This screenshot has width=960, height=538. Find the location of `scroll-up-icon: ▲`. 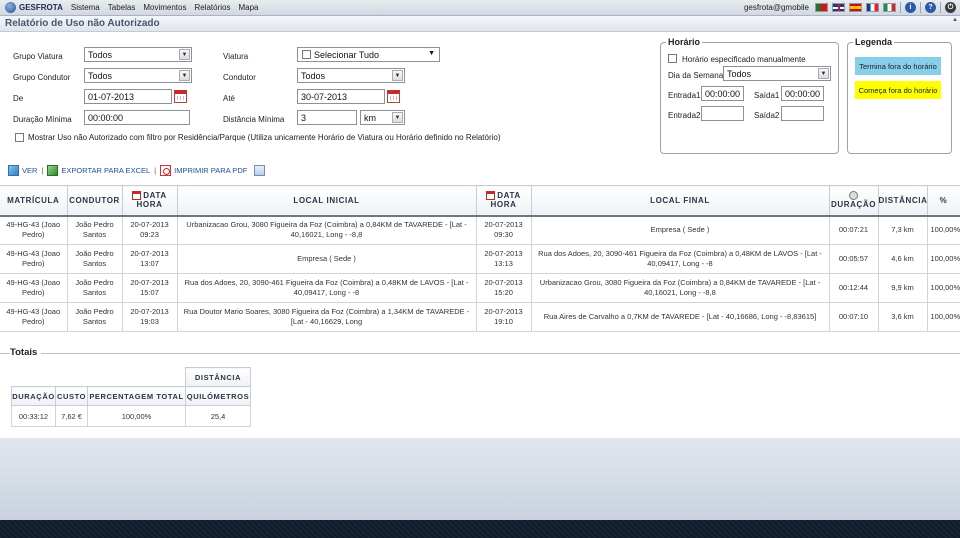

scroll-up-icon: ▲ is located at coordinates (955, 20).